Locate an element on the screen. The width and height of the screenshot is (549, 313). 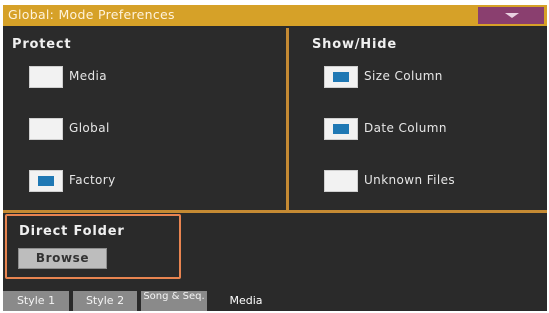
tab-song-seq: Song & Seq. is located at coordinates (175, 301).